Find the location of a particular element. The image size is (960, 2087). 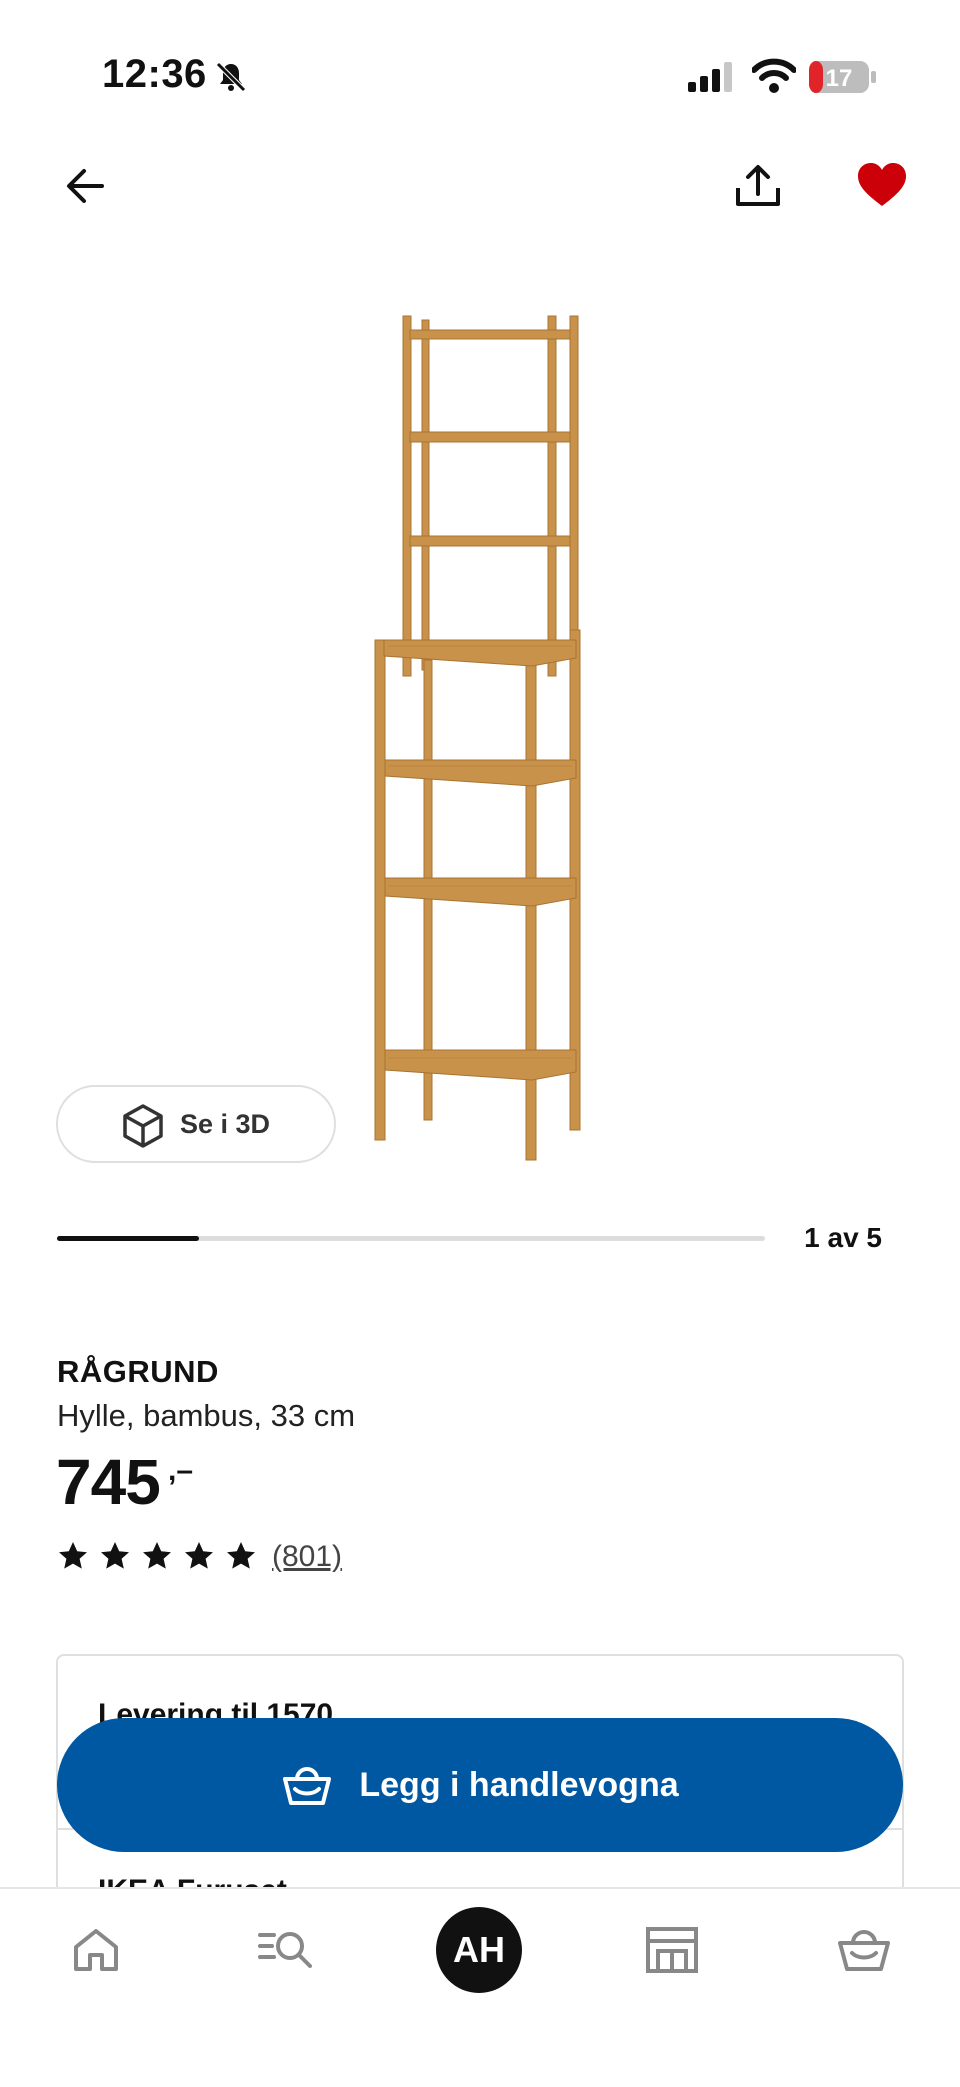

rating-stars is located at coordinates (157, 1556).